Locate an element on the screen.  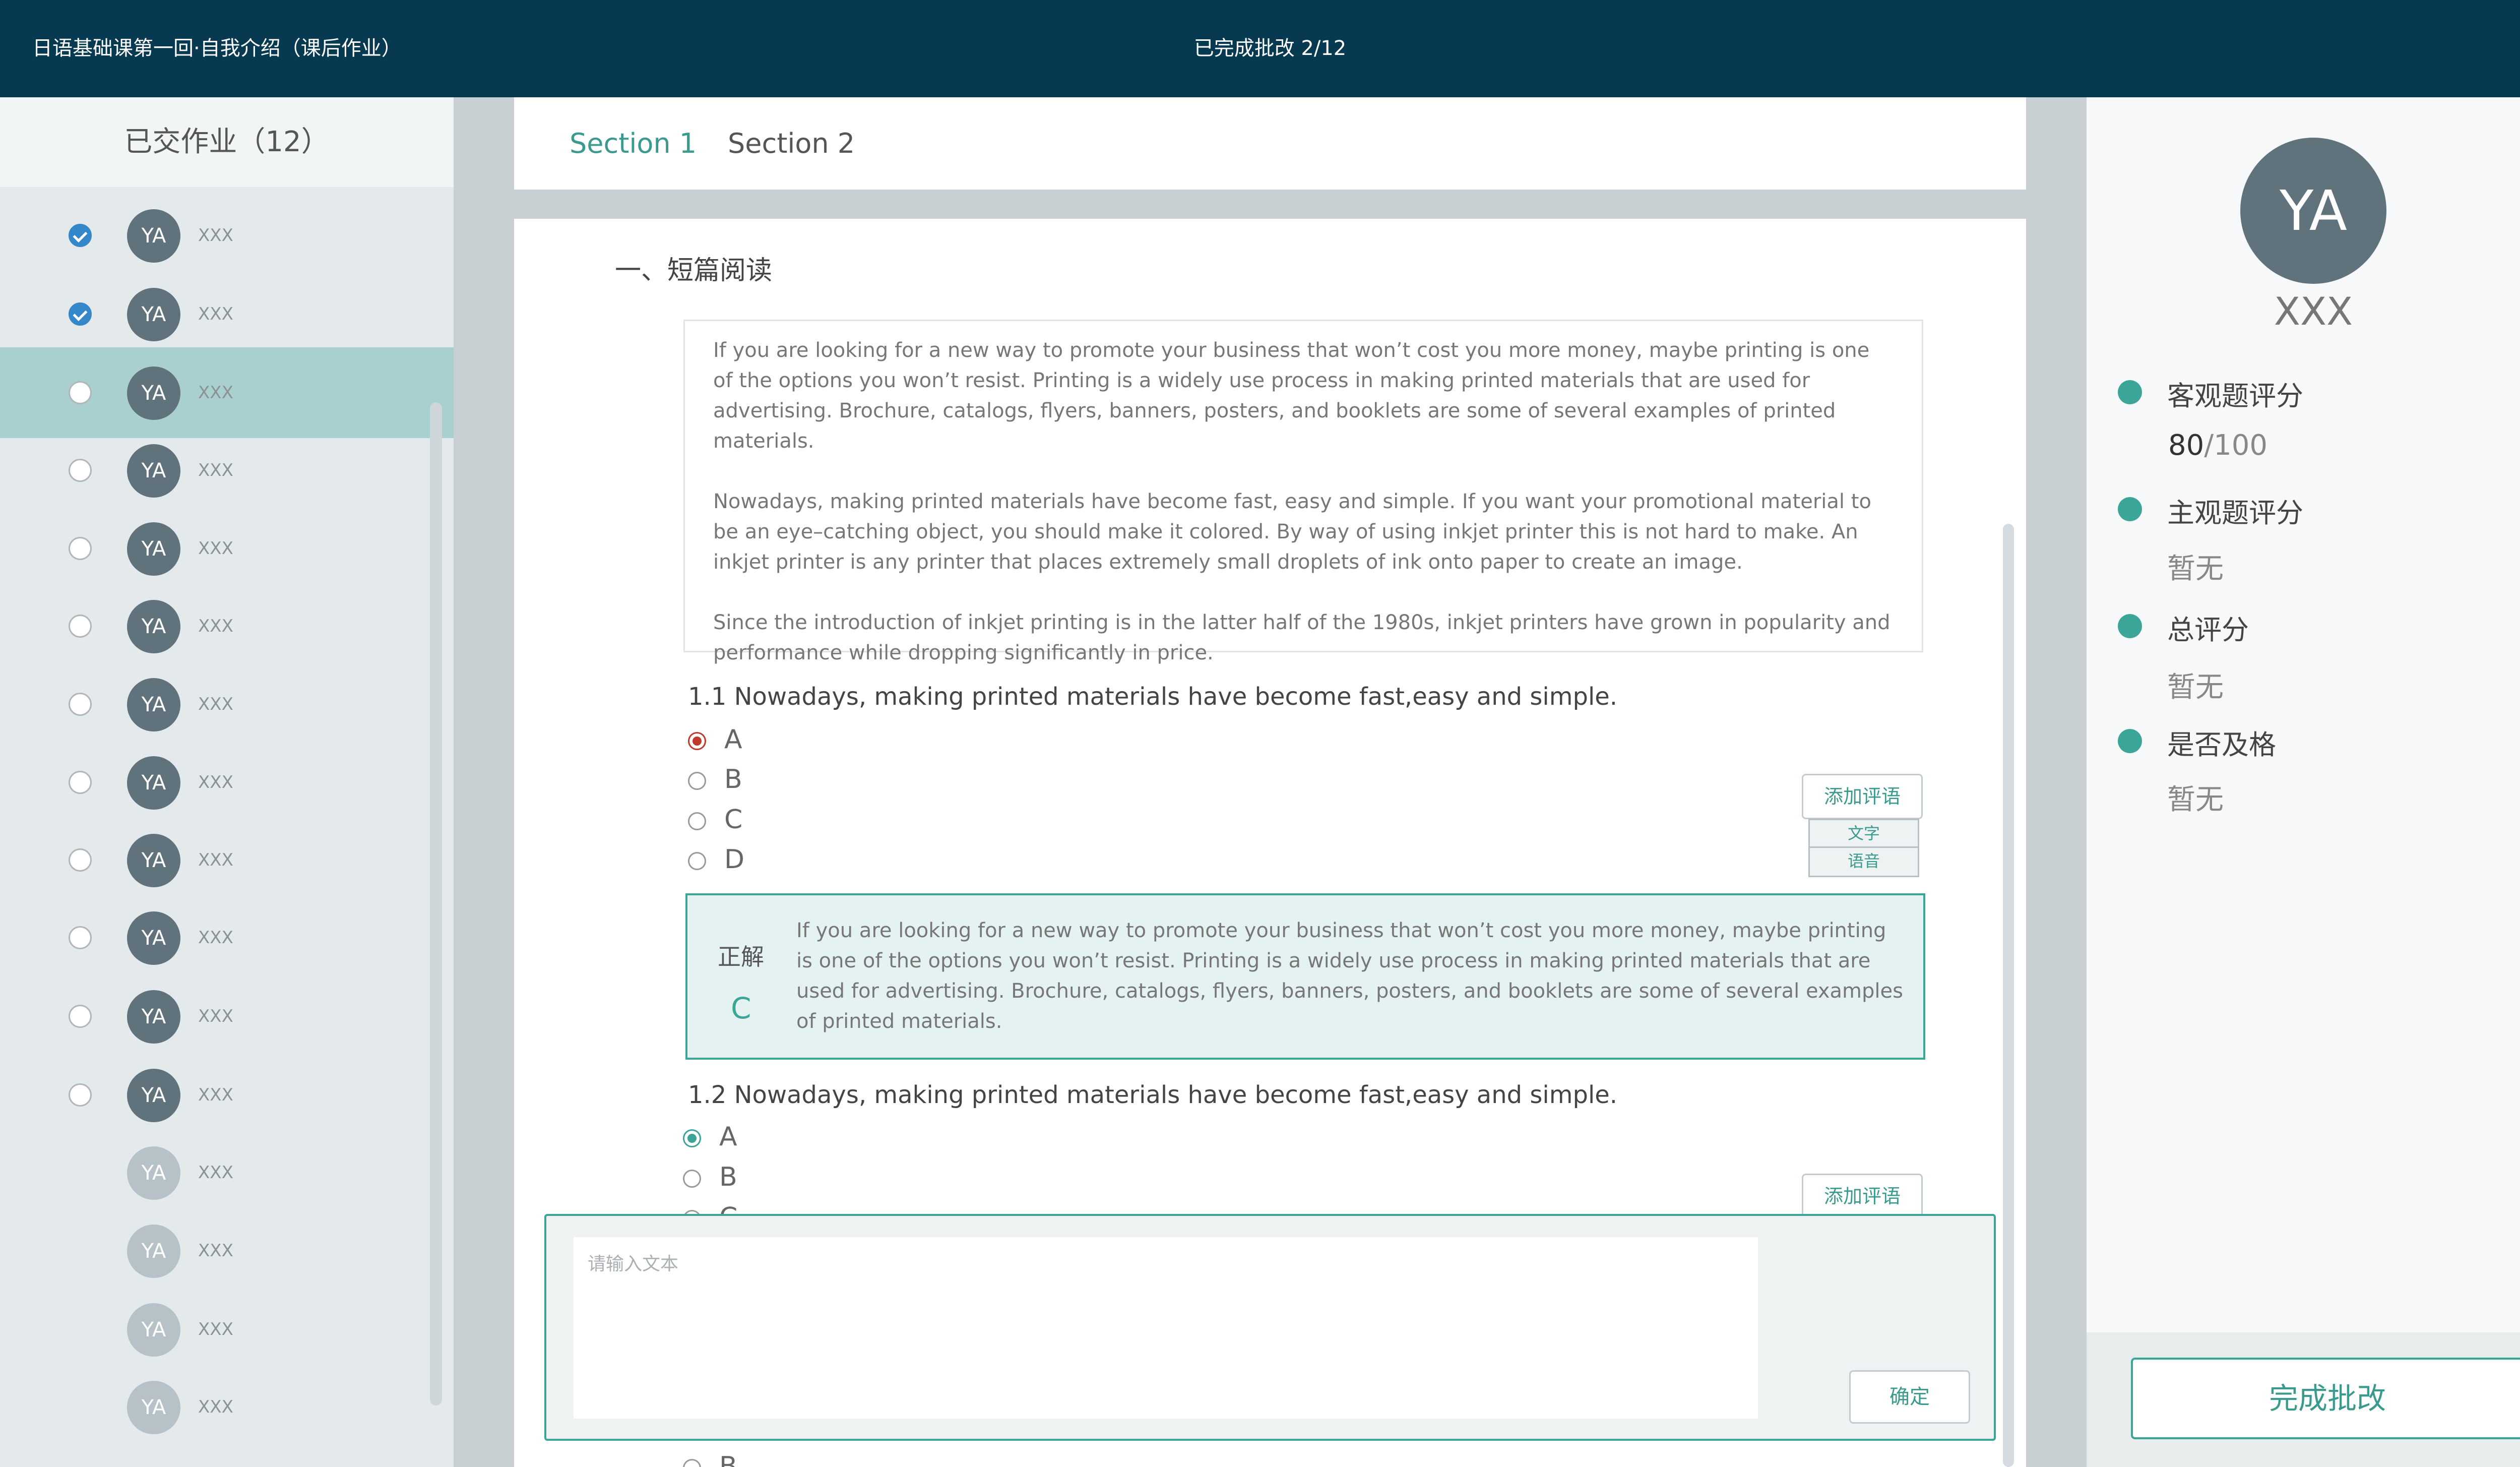
comment-type-menu: 文字 语音 is located at coordinates (1864, 848).